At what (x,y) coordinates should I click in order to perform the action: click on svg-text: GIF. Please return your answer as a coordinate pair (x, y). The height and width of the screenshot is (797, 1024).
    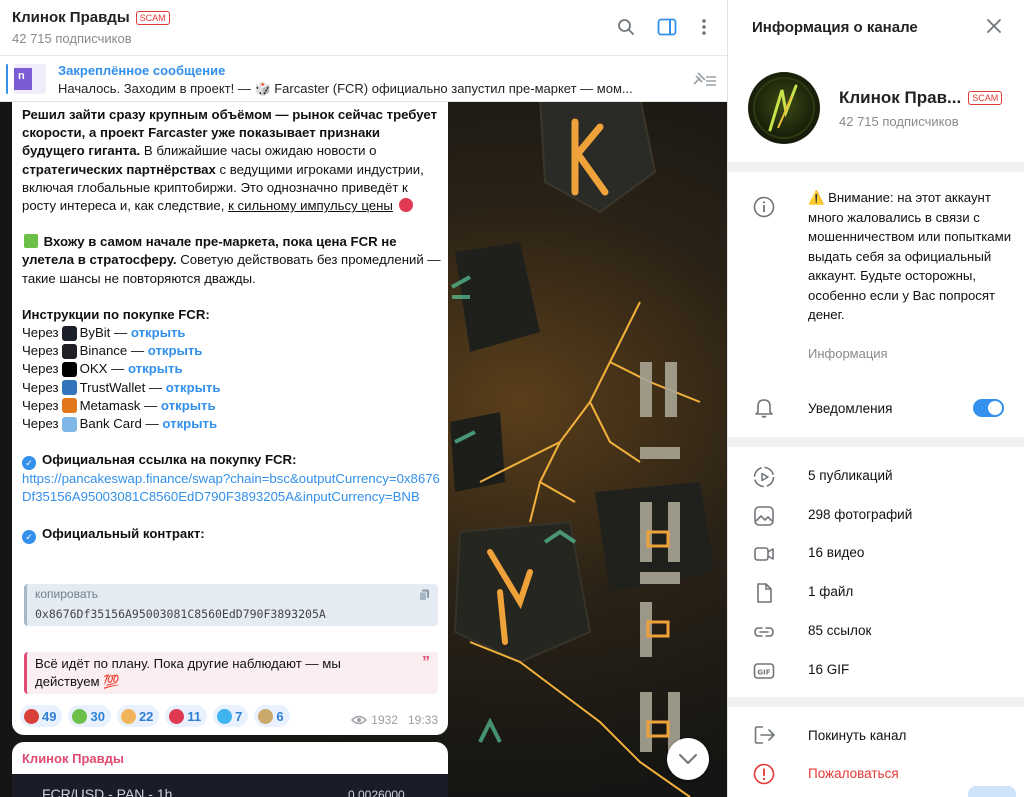
    Looking at the image, I should click on (763, 672).